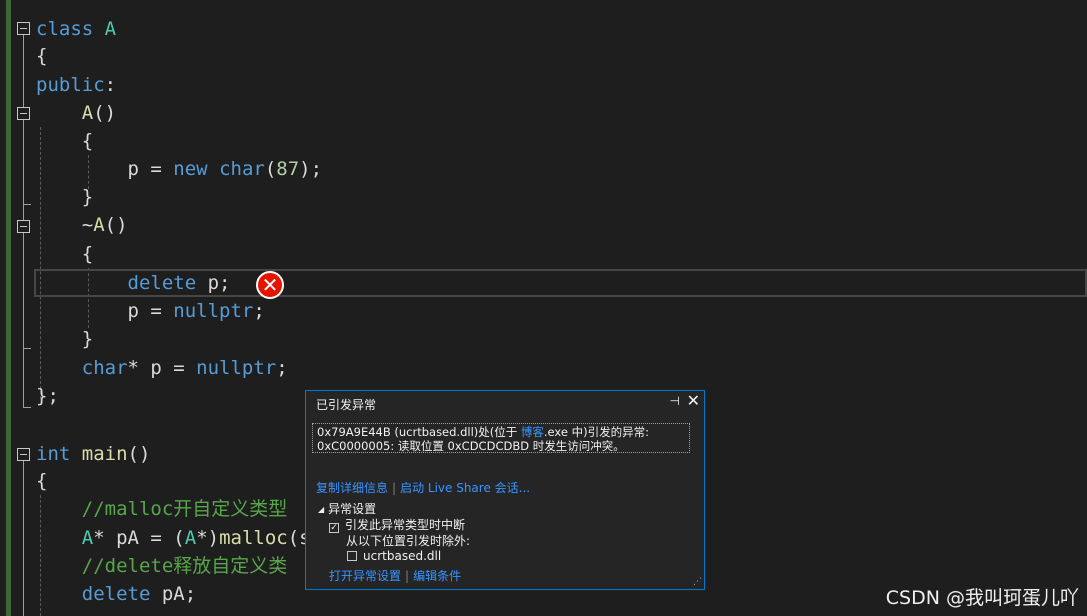  Describe the element at coordinates (352, 488) in the screenshot. I see `copy-details-link: 复制详细信息` at that location.